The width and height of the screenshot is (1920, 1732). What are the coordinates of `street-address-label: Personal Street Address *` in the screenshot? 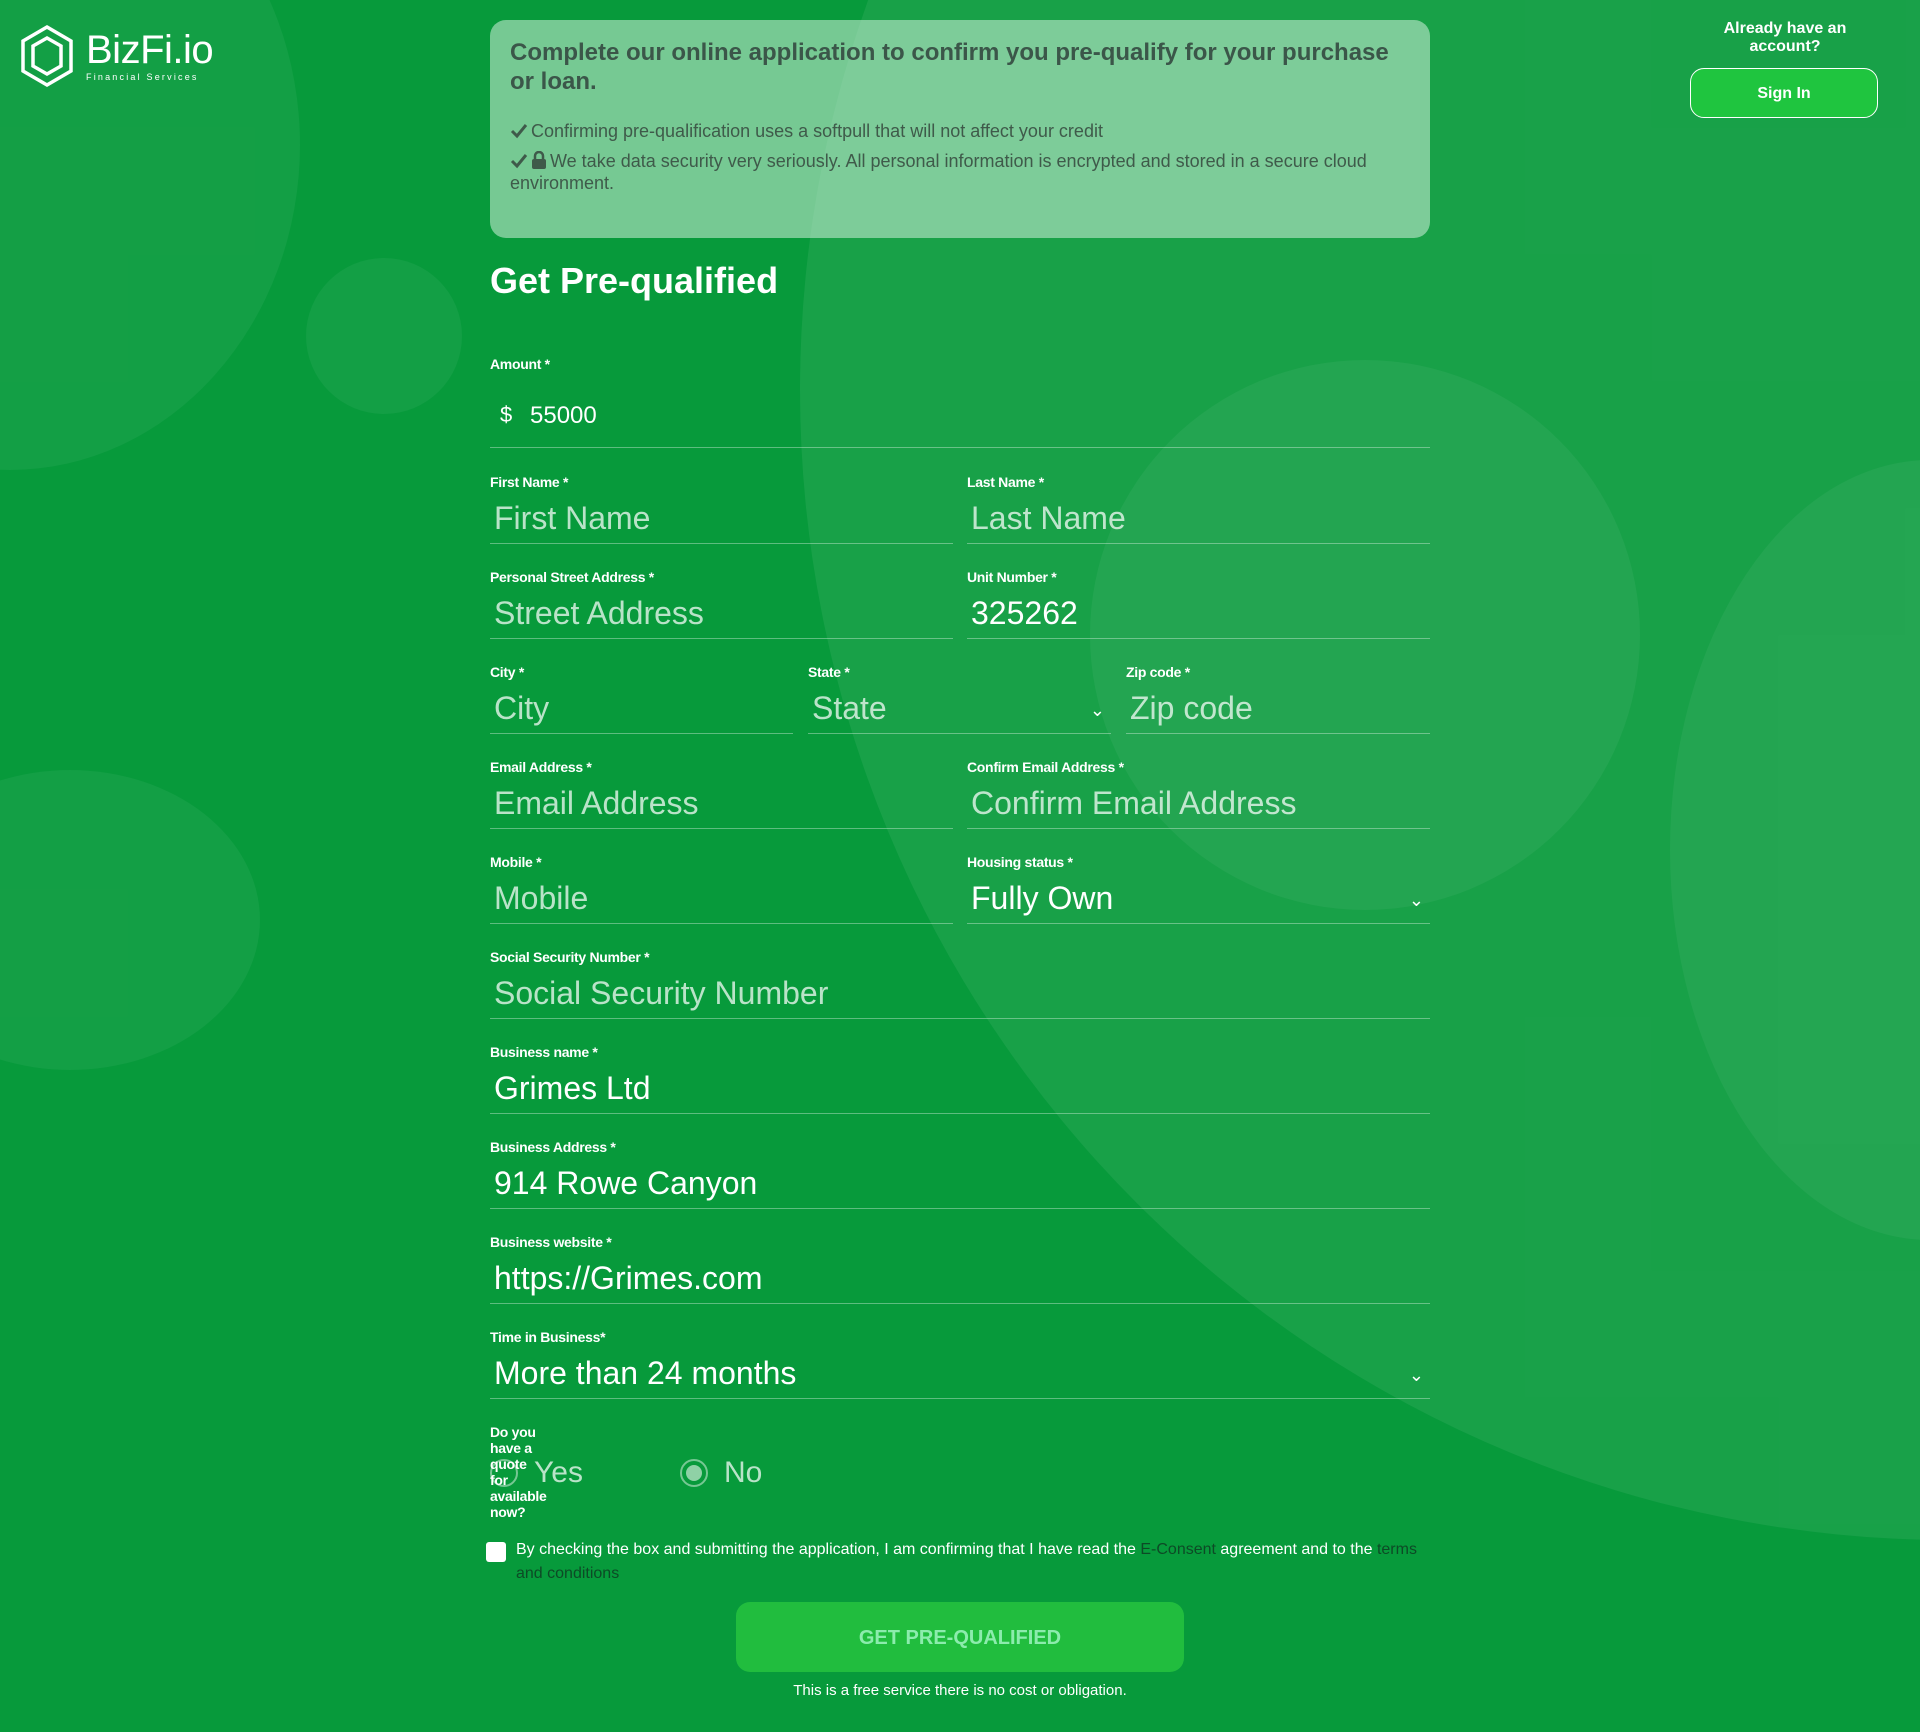 It's located at (572, 577).